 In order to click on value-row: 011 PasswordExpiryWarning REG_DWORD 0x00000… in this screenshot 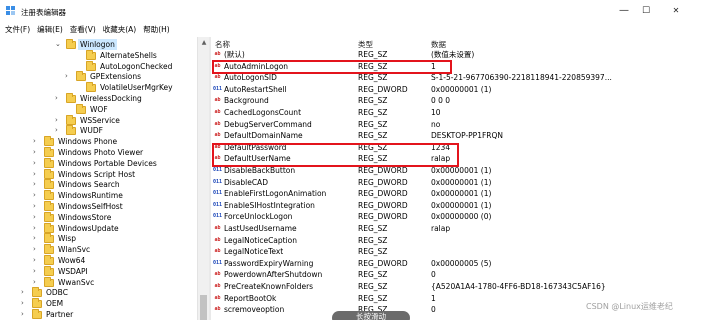, I will do `click(463, 263)`.